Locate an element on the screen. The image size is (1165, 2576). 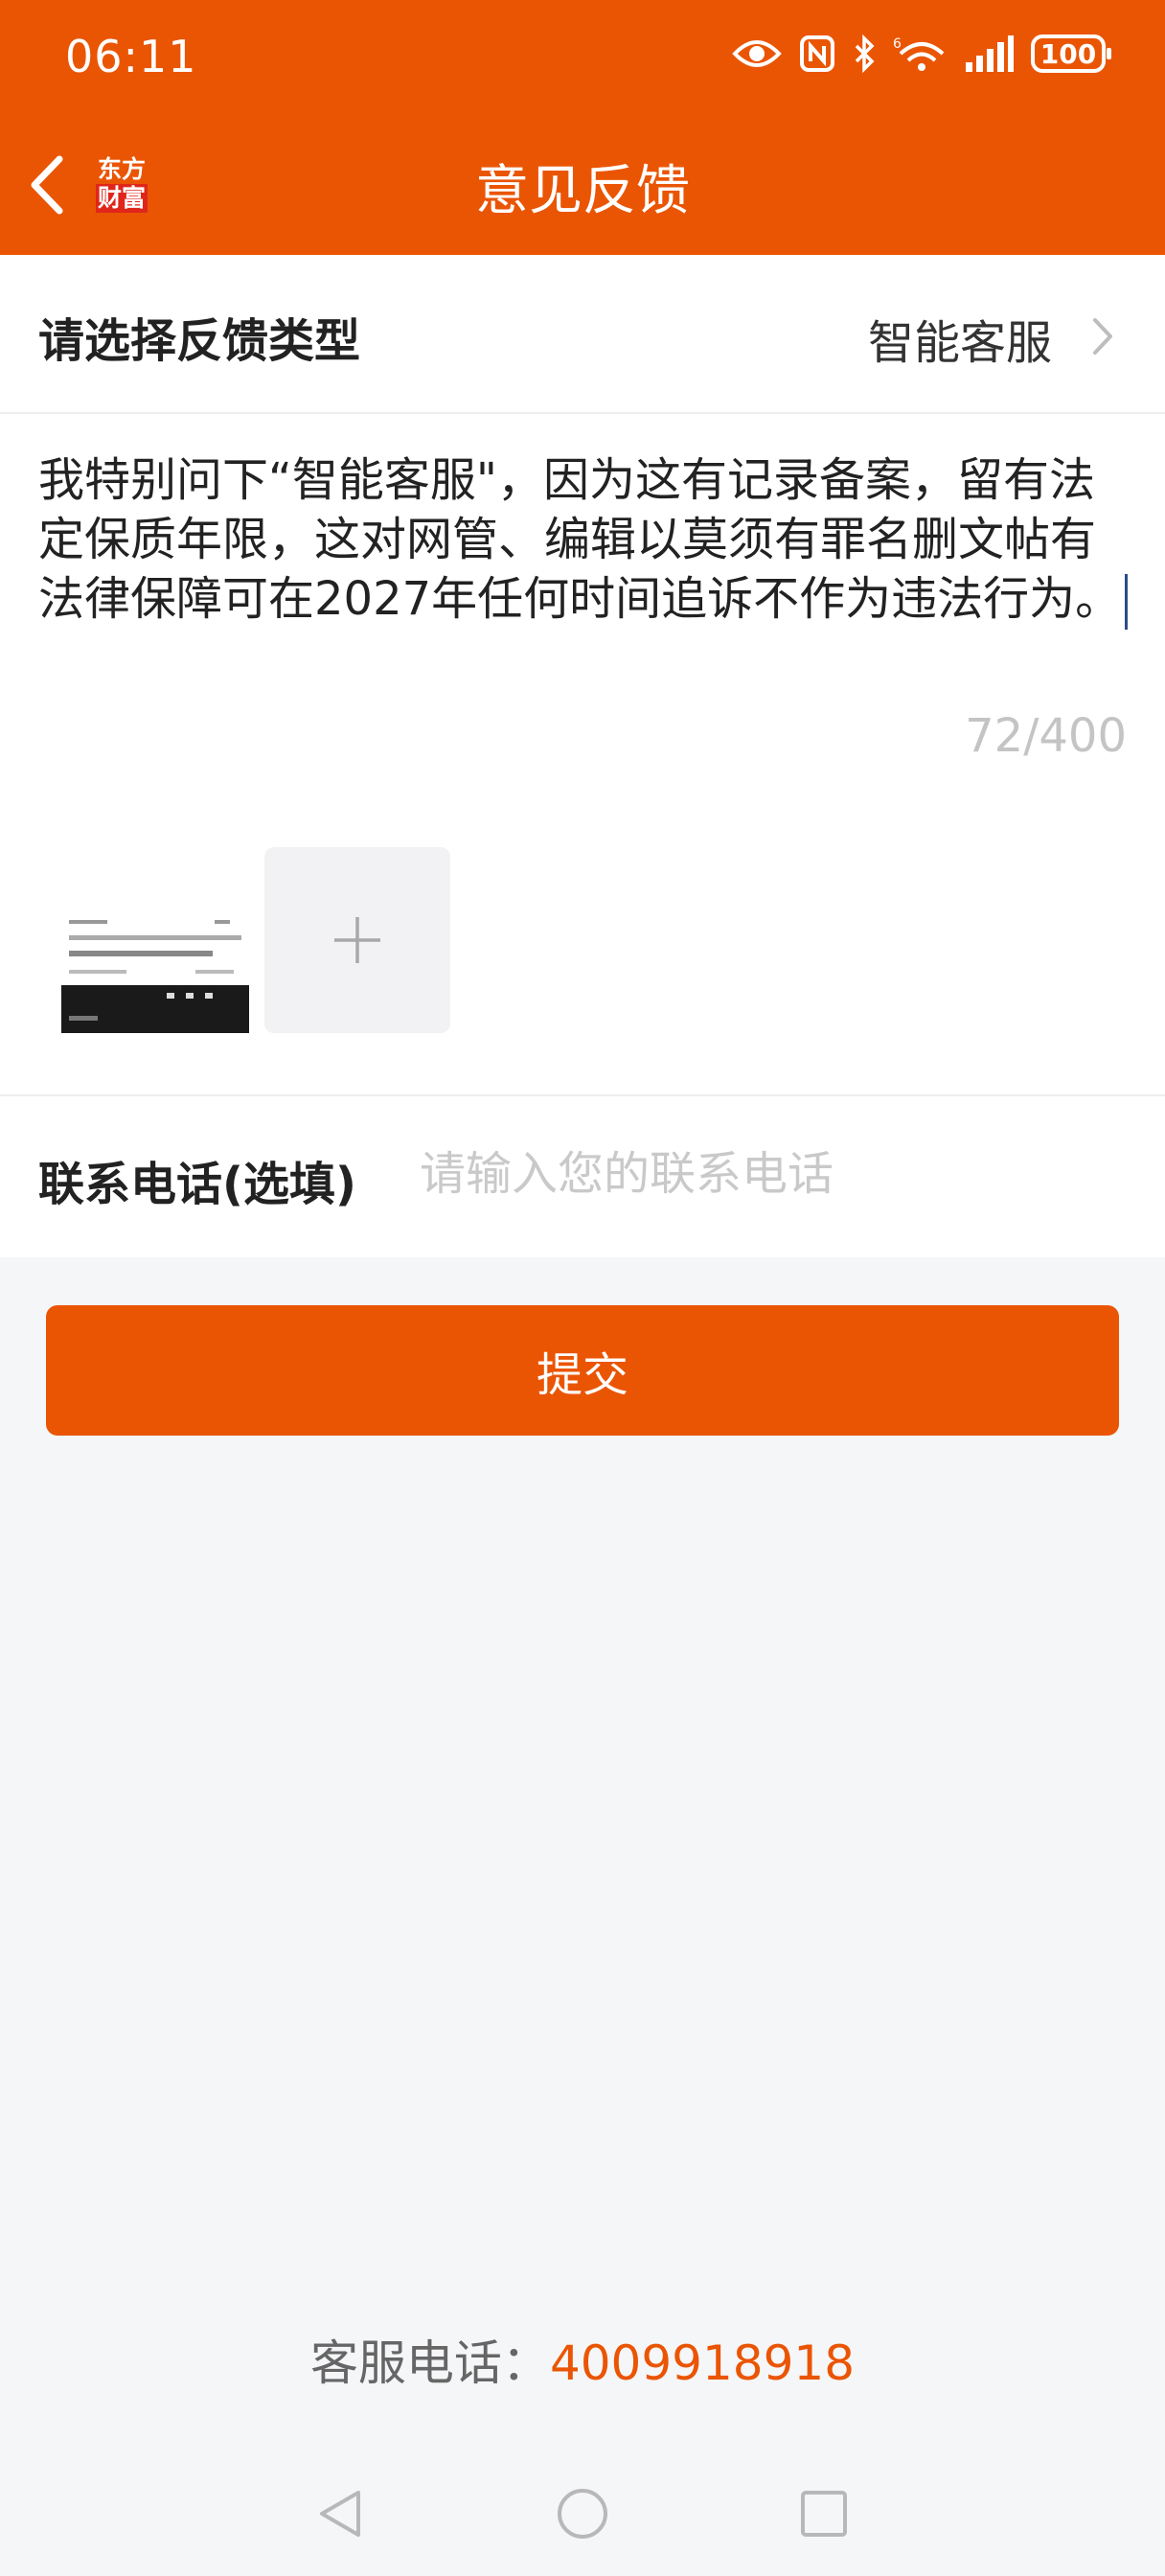
char-counter: 72/400 is located at coordinates (1046, 736).